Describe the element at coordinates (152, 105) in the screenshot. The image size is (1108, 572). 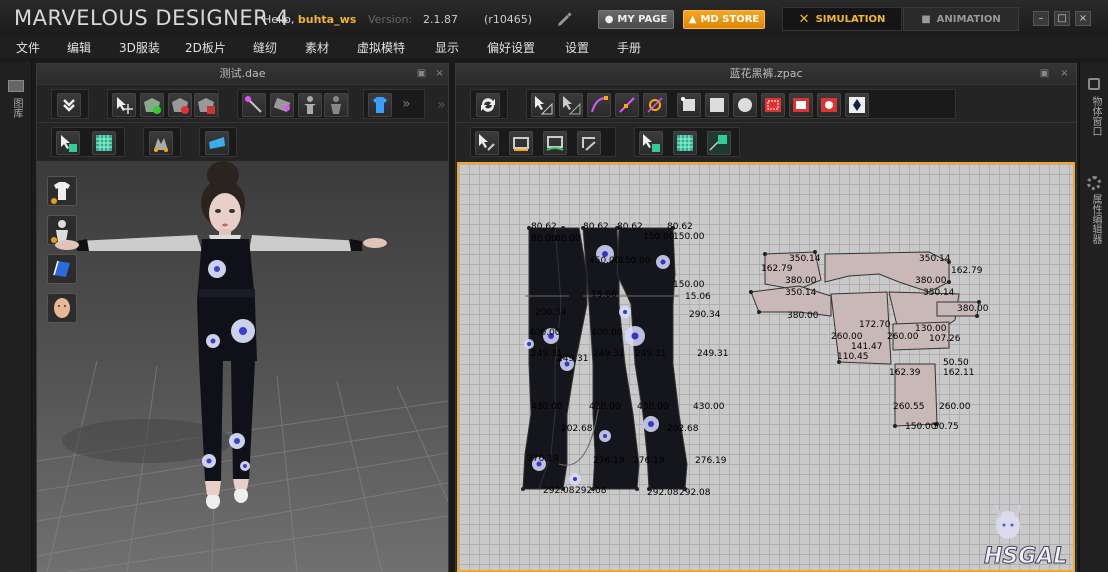
I see `fold-tool` at that location.